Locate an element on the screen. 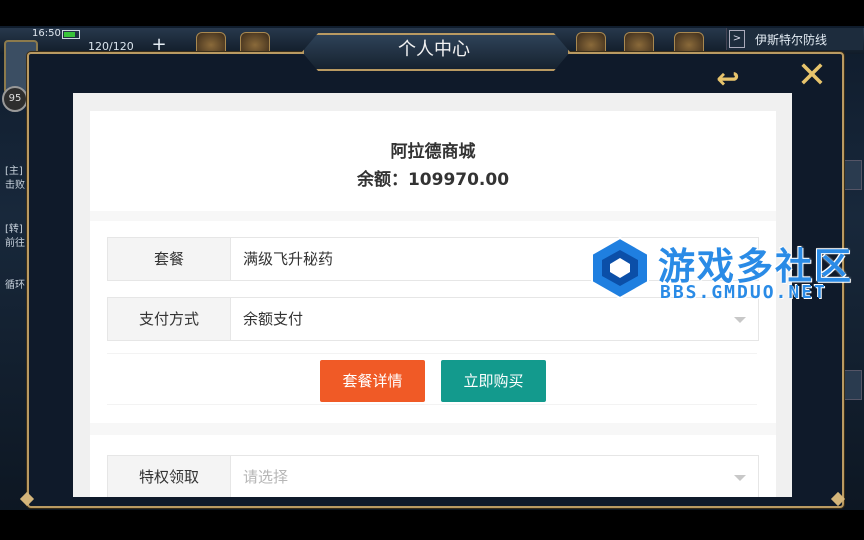 The image size is (864, 540). privilege-claim-placeholder: 请选择 is located at coordinates (265, 476).